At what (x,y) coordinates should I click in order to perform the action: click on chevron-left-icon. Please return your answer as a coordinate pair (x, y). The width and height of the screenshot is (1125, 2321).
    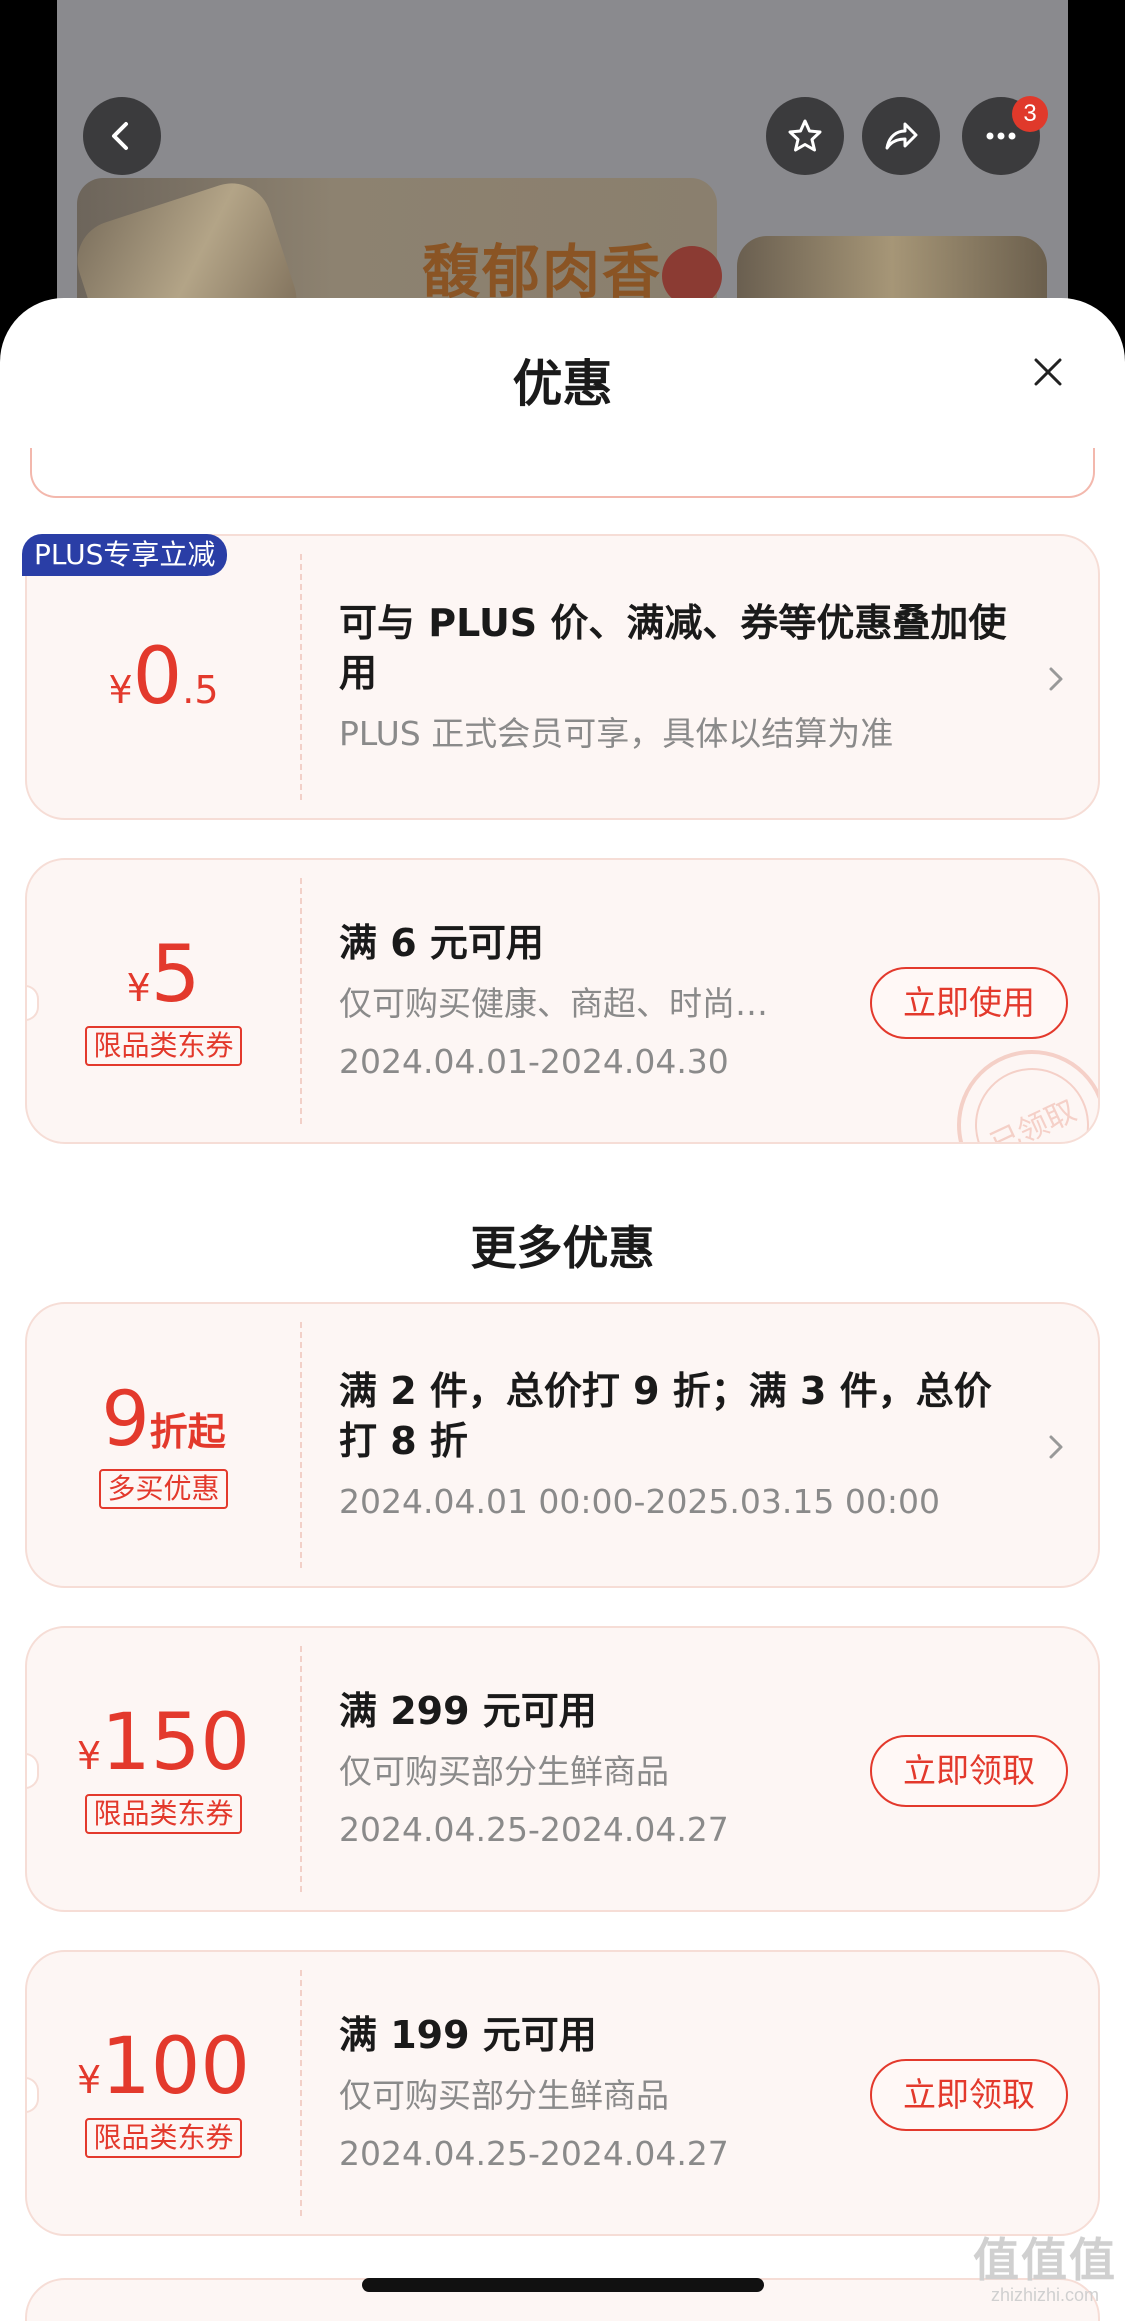
    Looking at the image, I should click on (120, 136).